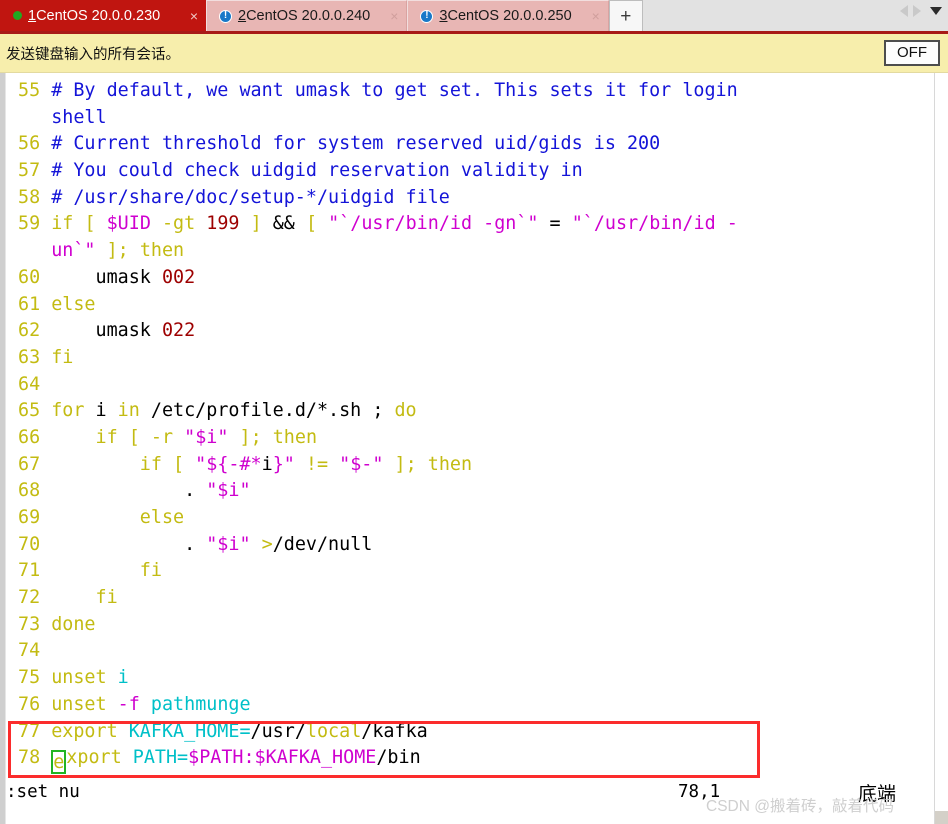 The height and width of the screenshot is (824, 948). What do you see at coordinates (43, 792) in the screenshot?
I see `vim-command-text: :set nu` at bounding box center [43, 792].